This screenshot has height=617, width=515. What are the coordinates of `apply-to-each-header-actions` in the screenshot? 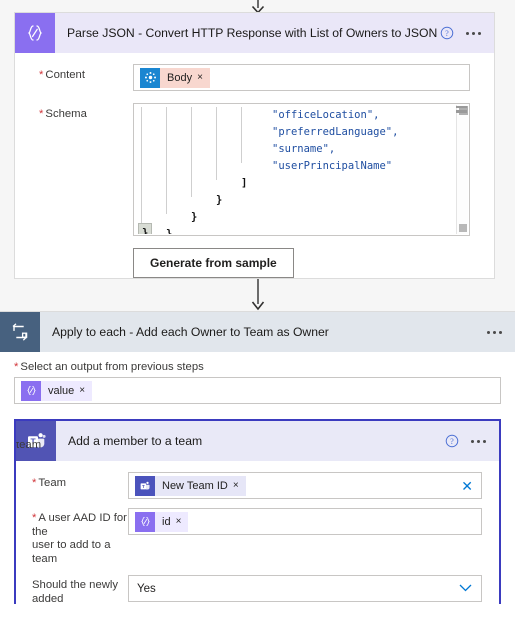 It's located at (501, 332).